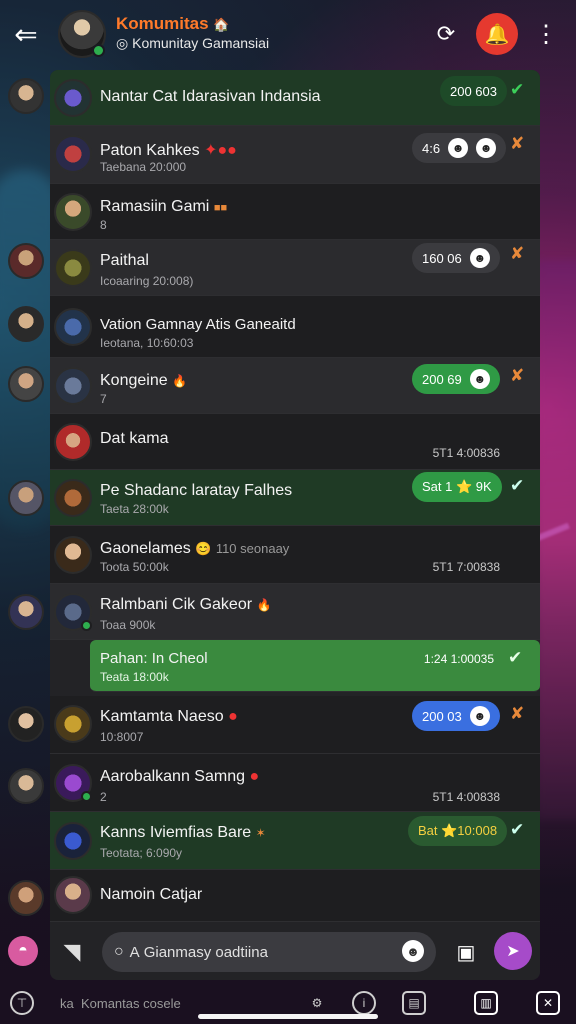  What do you see at coordinates (513, 951) in the screenshot?
I see `send-icon: ➤` at bounding box center [513, 951].